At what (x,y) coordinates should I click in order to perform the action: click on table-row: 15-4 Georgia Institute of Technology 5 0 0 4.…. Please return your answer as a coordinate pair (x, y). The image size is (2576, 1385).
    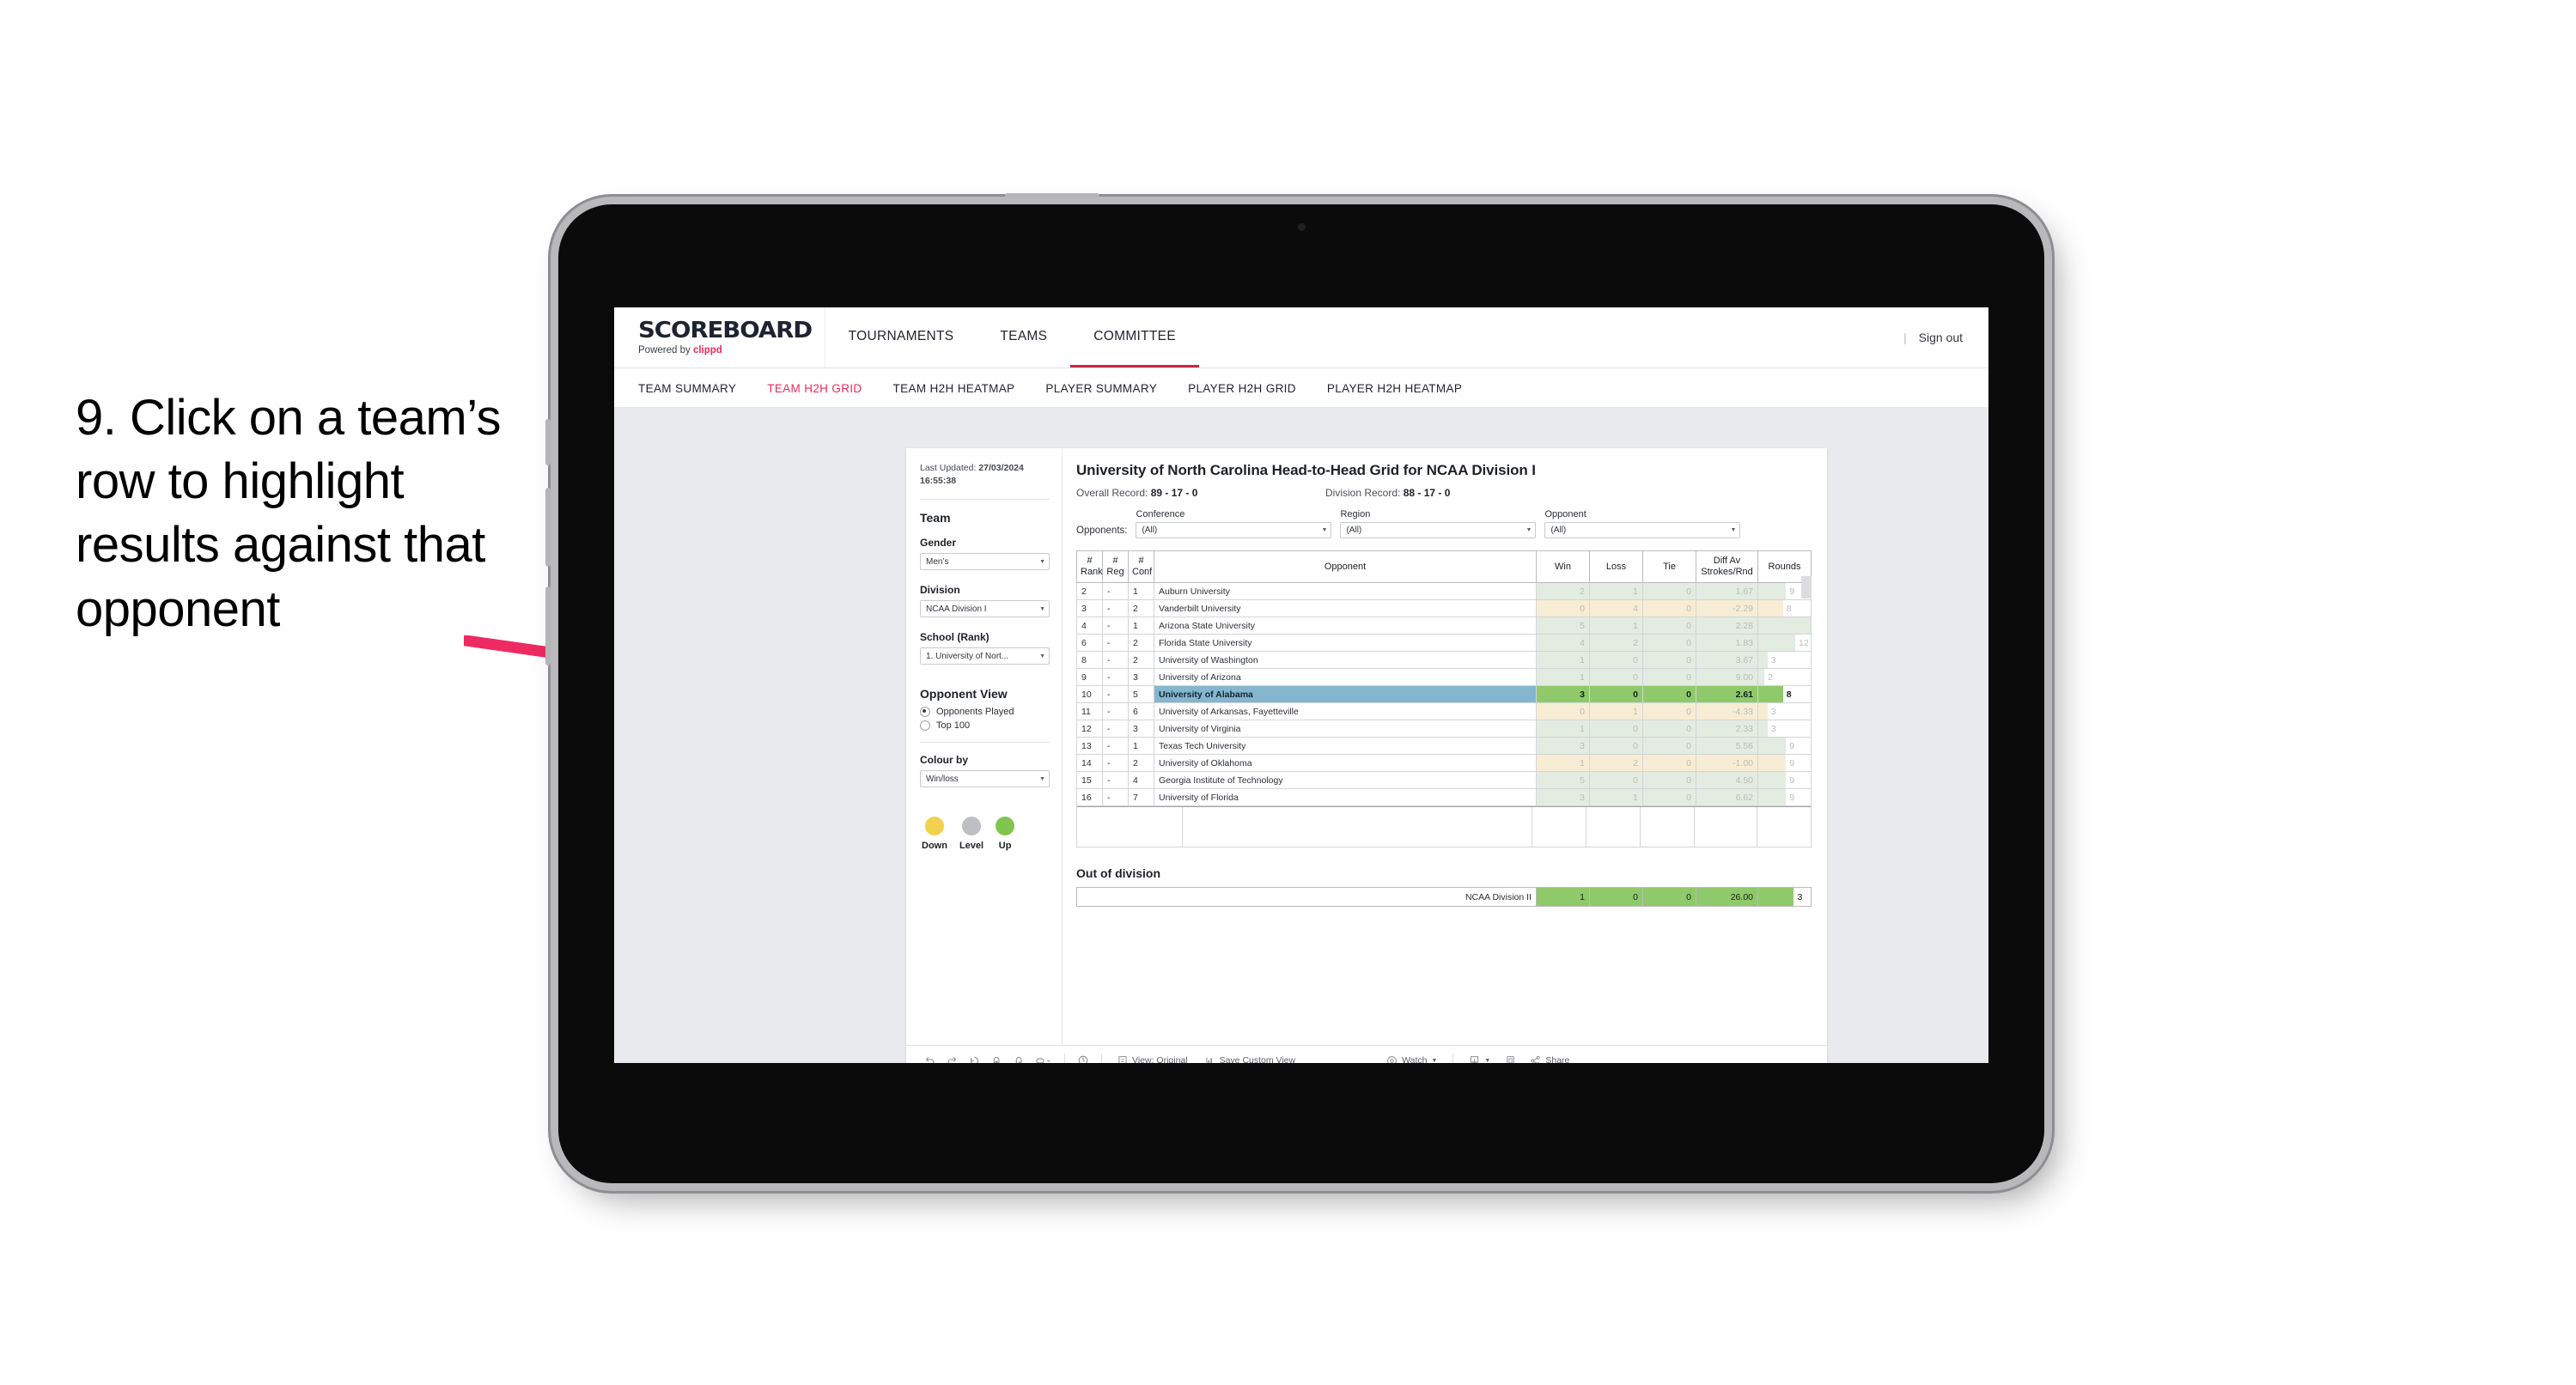
    Looking at the image, I should click on (1444, 780).